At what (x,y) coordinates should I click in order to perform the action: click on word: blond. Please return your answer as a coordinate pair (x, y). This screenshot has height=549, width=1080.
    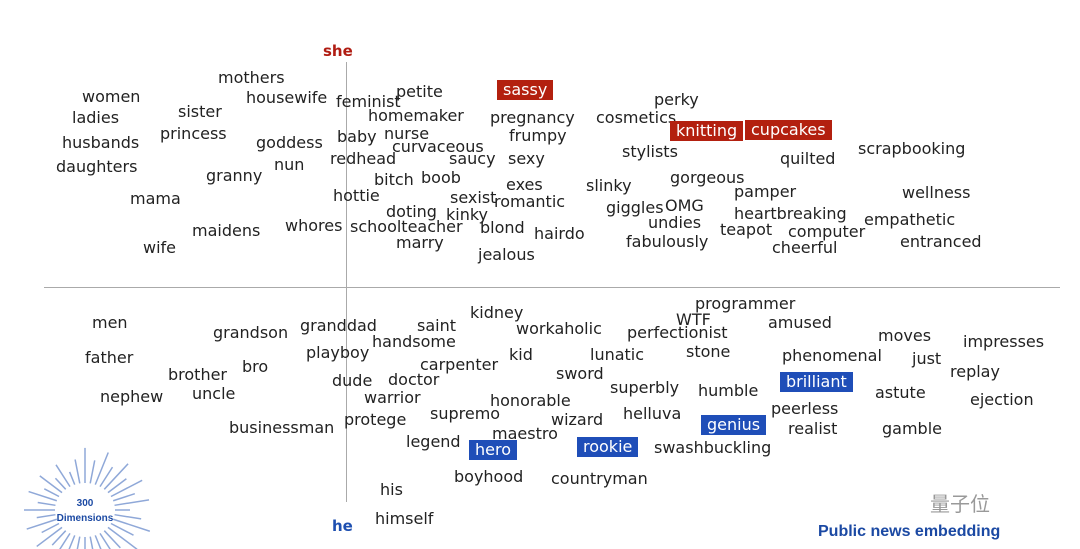
    Looking at the image, I should click on (502, 227).